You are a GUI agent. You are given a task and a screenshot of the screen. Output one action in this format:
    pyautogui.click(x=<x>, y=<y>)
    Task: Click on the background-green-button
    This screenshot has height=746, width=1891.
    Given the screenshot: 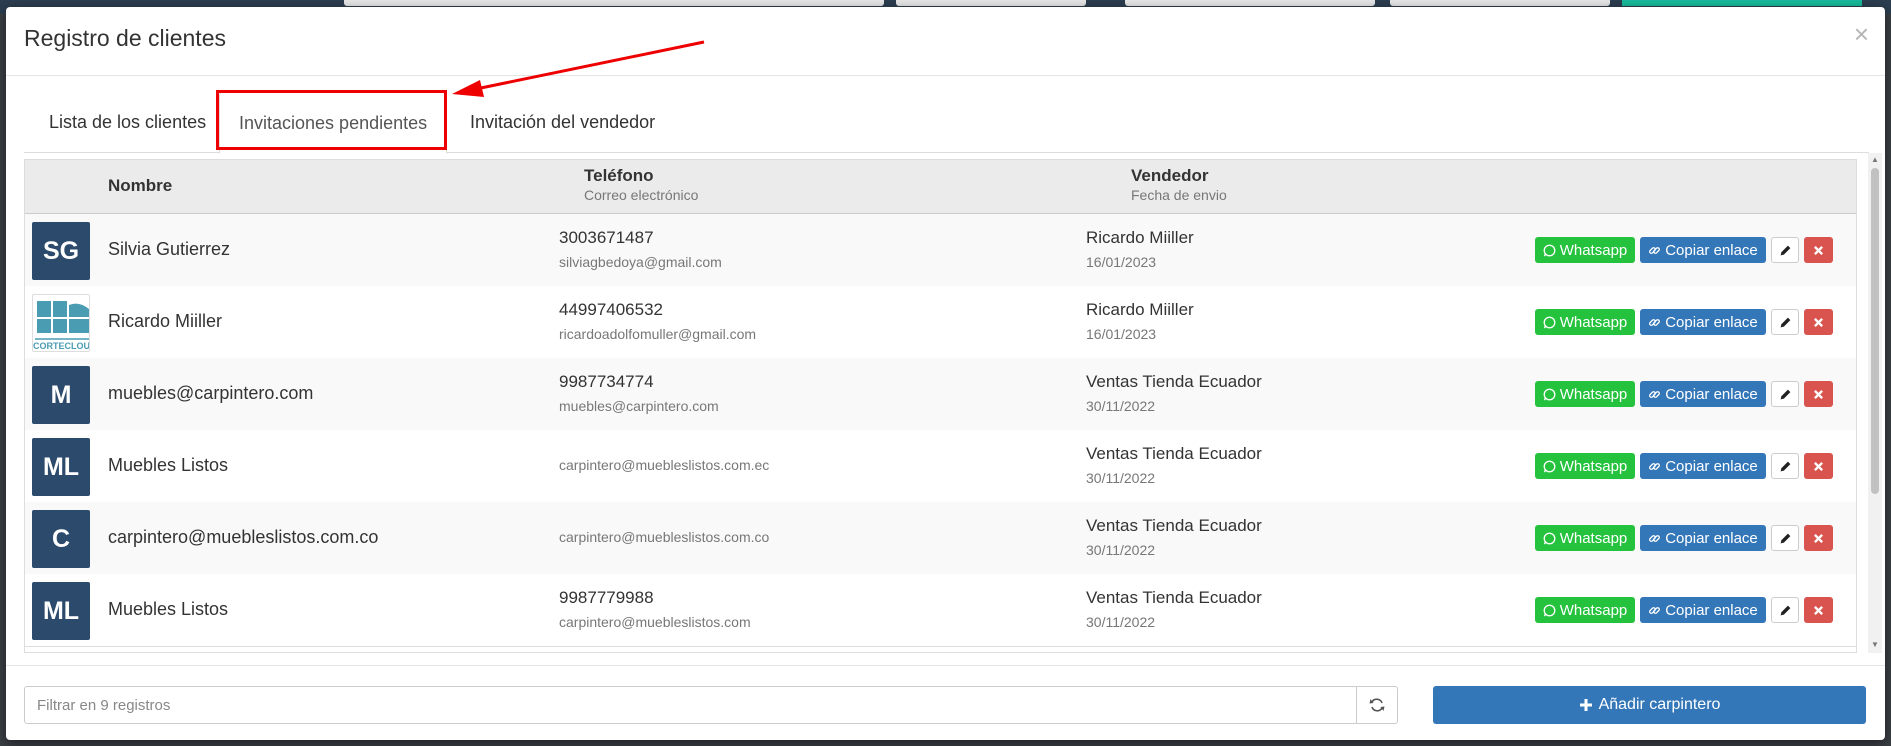 What is the action you would take?
    pyautogui.click(x=1742, y=3)
    